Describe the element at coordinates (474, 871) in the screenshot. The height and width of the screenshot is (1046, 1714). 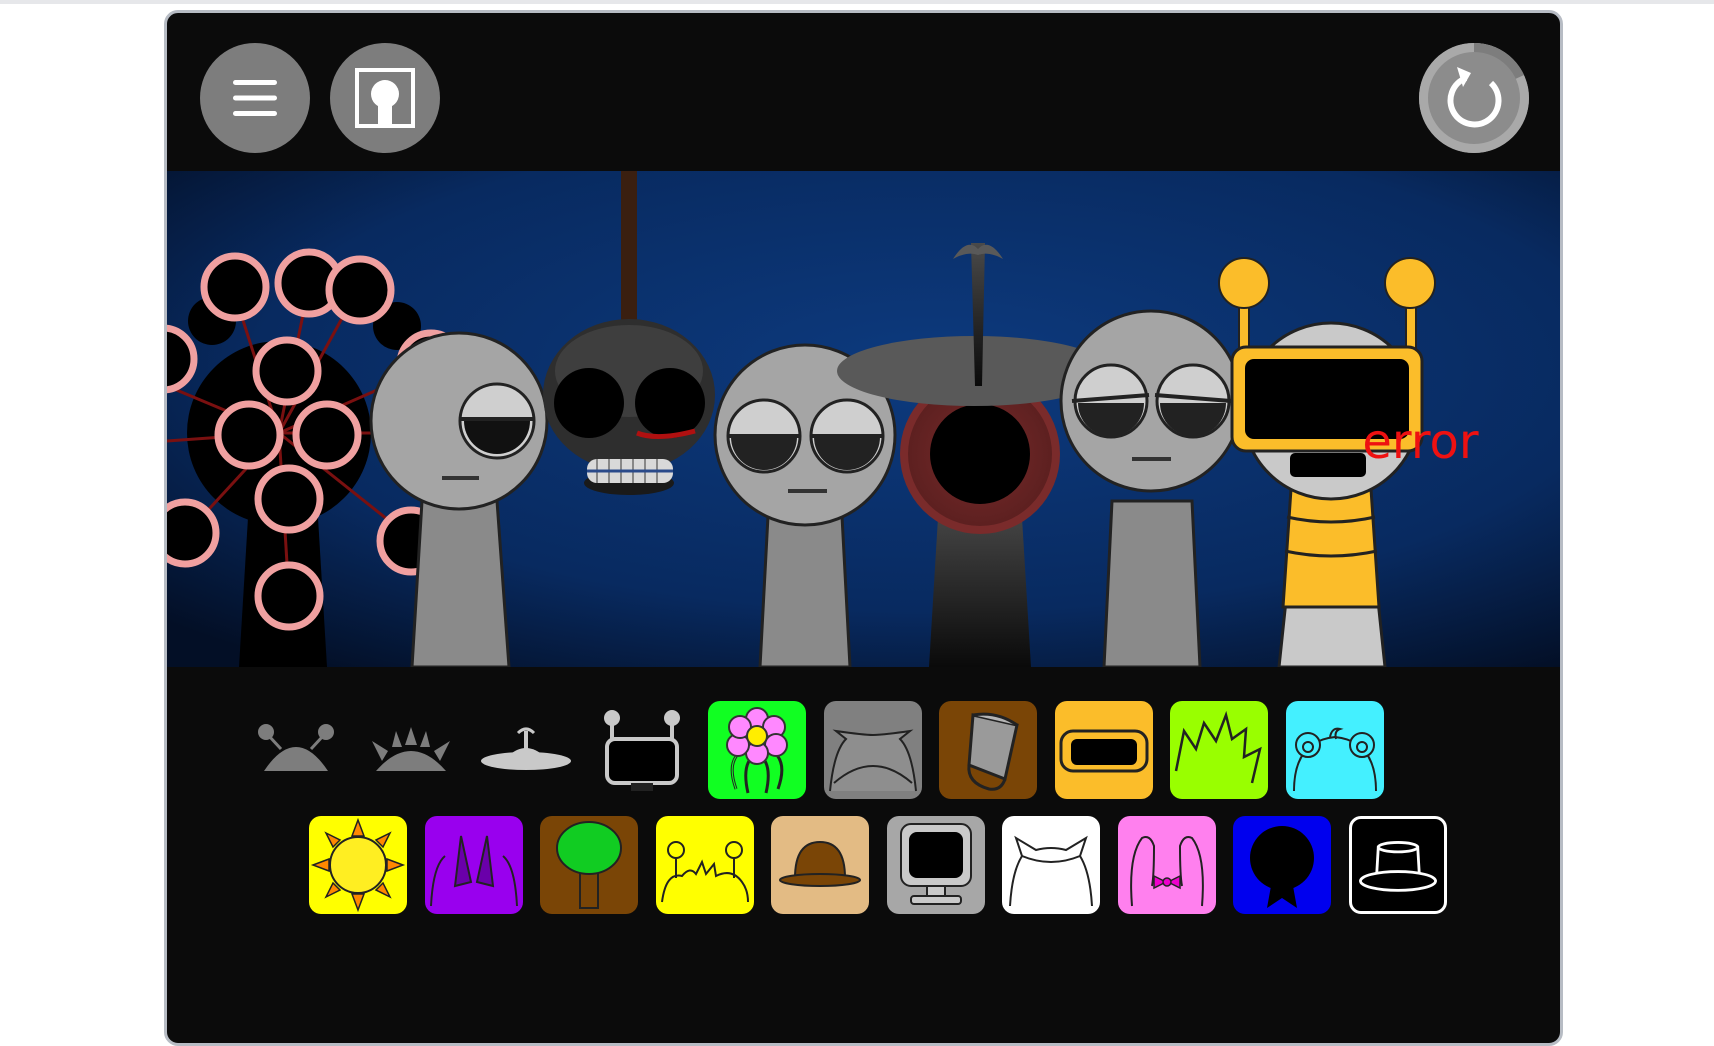
I see `horns-icon` at that location.